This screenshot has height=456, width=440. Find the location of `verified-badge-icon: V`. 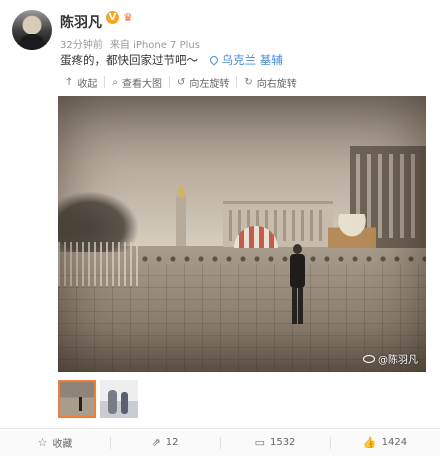

verified-badge-icon: V is located at coordinates (112, 17).